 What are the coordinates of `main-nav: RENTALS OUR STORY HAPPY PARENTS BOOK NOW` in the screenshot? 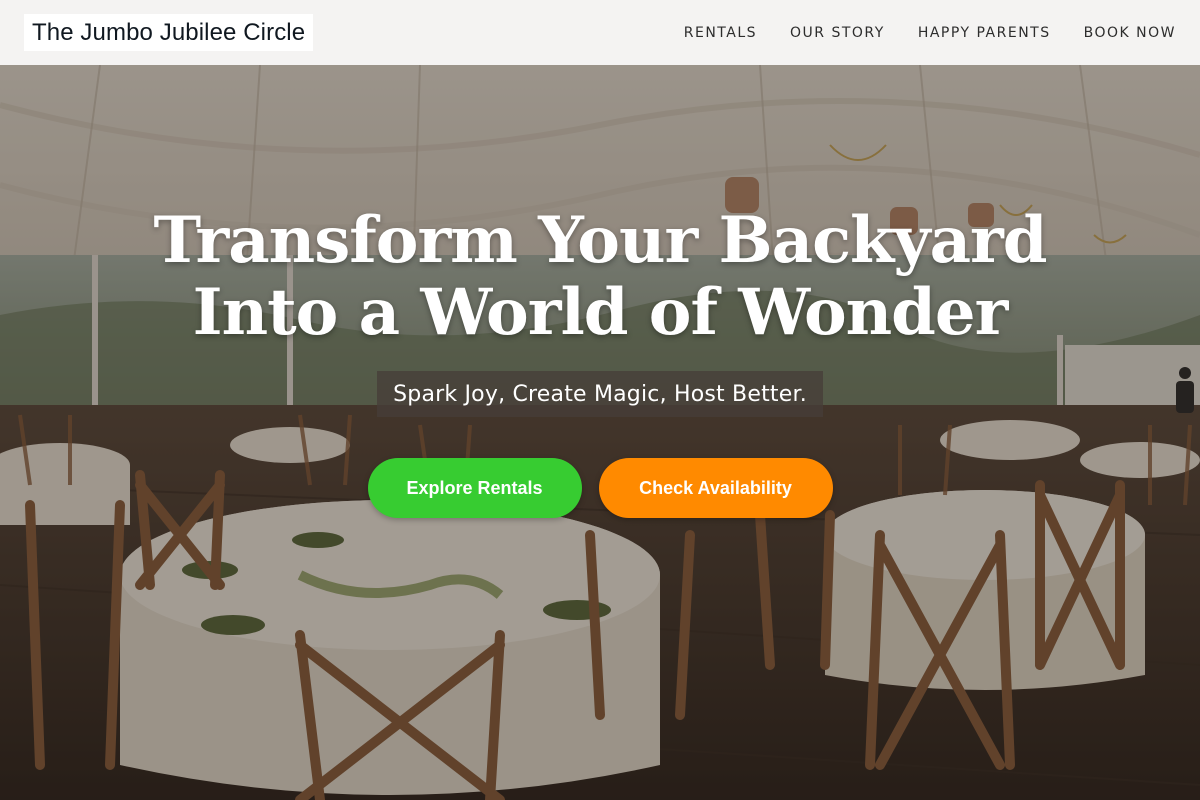 It's located at (930, 33).